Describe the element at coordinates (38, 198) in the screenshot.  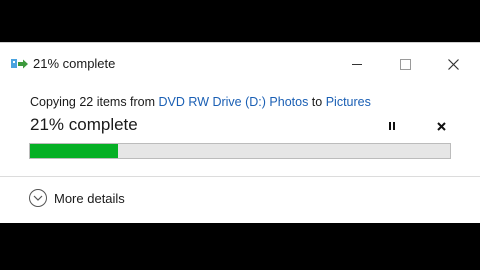
I see `chevron-down-circle-icon` at that location.